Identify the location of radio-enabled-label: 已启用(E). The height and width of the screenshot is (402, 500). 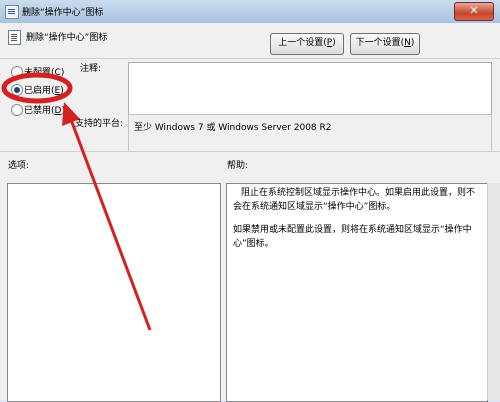
(44, 89).